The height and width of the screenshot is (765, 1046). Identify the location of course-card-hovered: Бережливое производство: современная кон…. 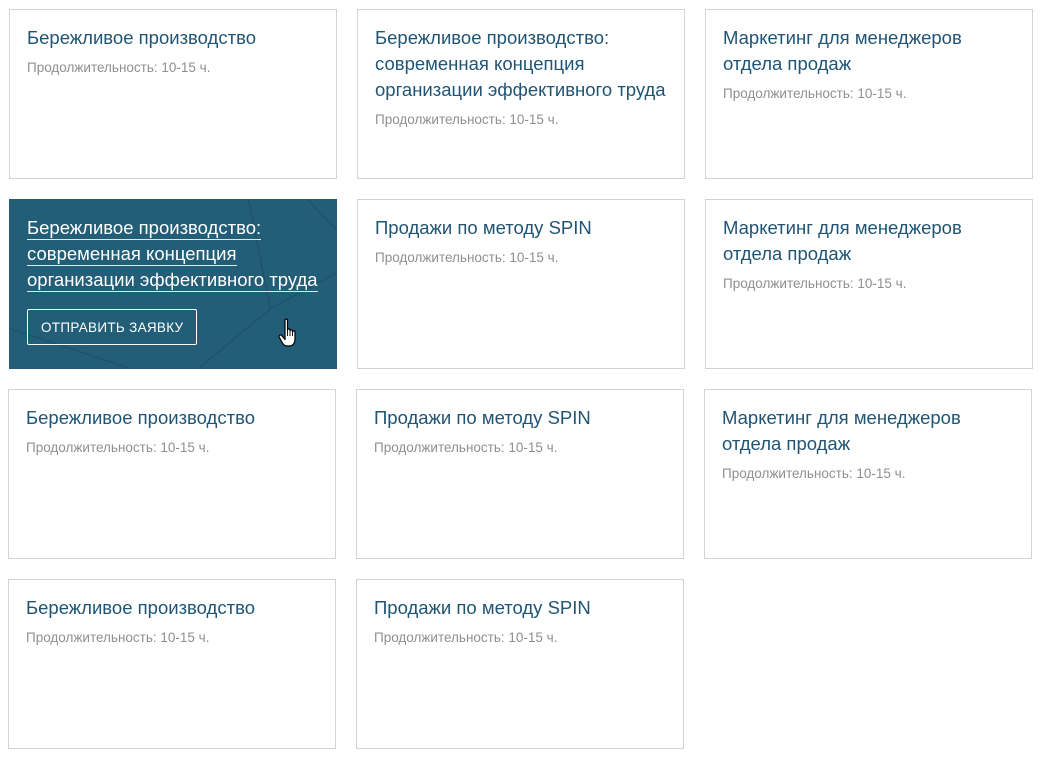
(173, 284).